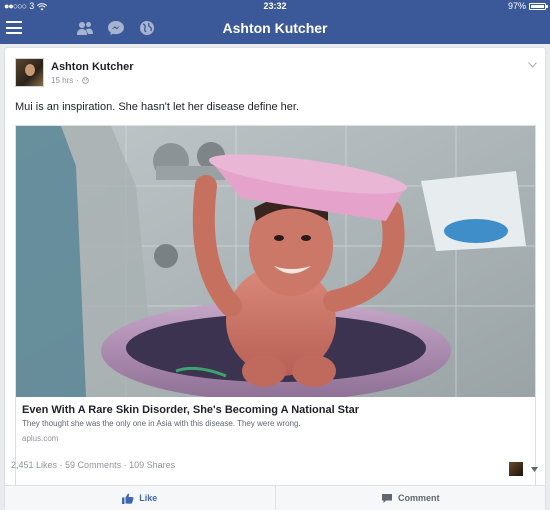 This screenshot has width=550, height=510. I want to click on action-bar: Like Comment, so click(275, 497).